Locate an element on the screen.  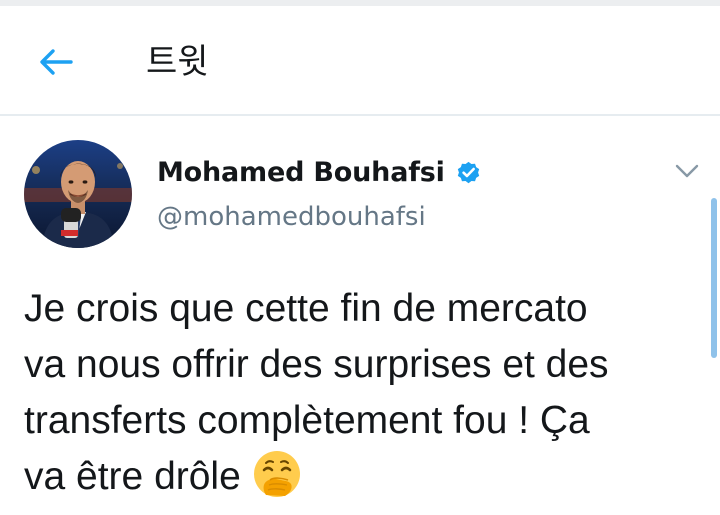
back-button is located at coordinates (56, 62).